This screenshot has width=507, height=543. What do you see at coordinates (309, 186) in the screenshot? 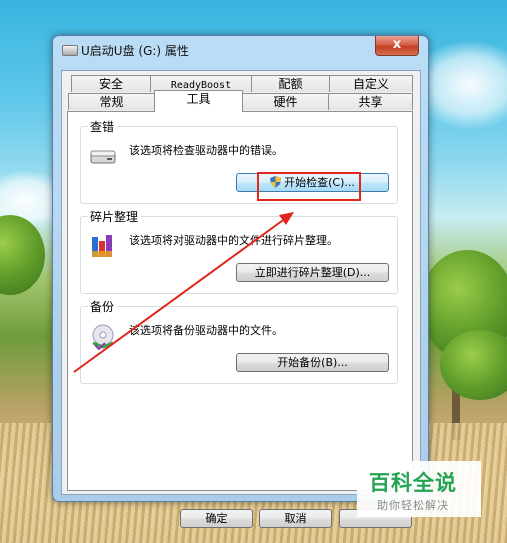
I see `highlight-box` at bounding box center [309, 186].